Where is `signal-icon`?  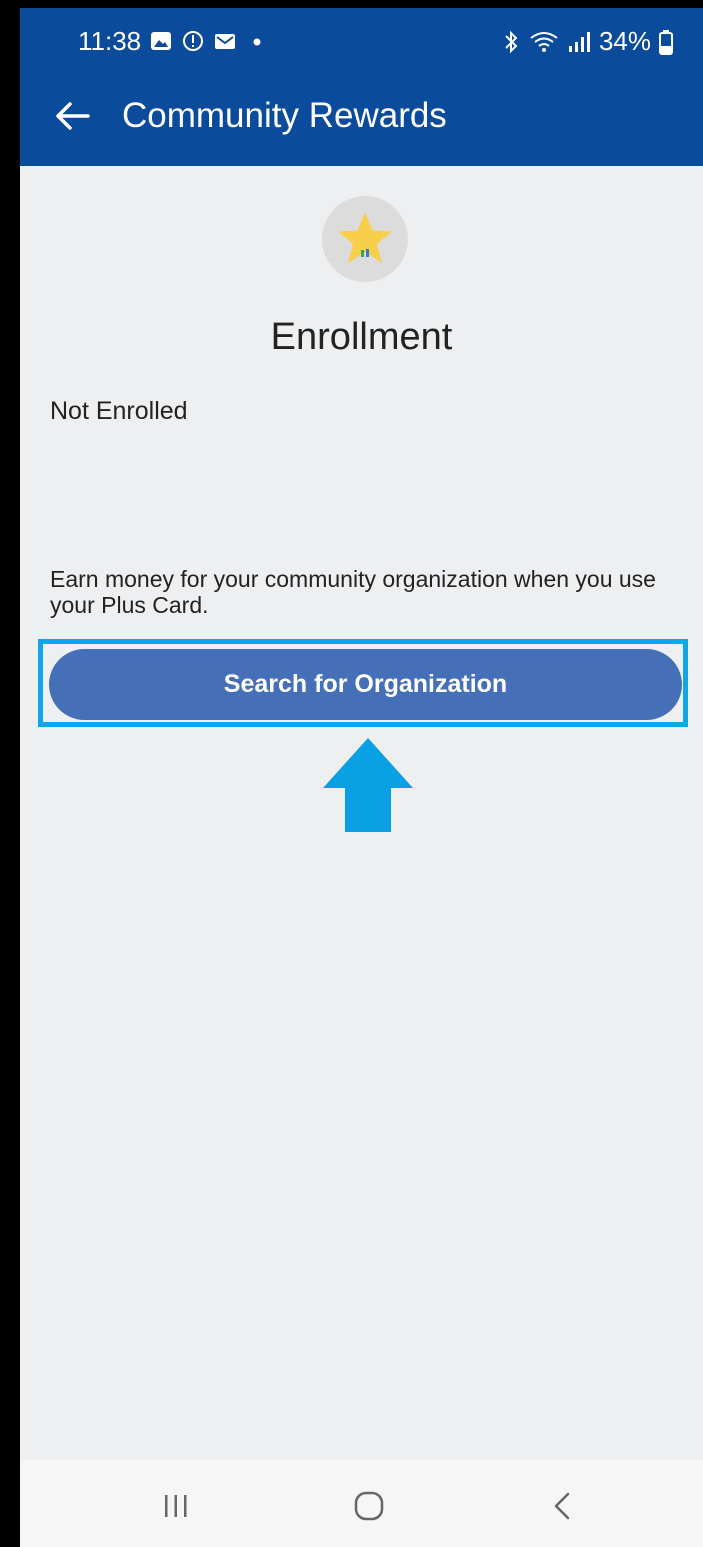 signal-icon is located at coordinates (579, 41).